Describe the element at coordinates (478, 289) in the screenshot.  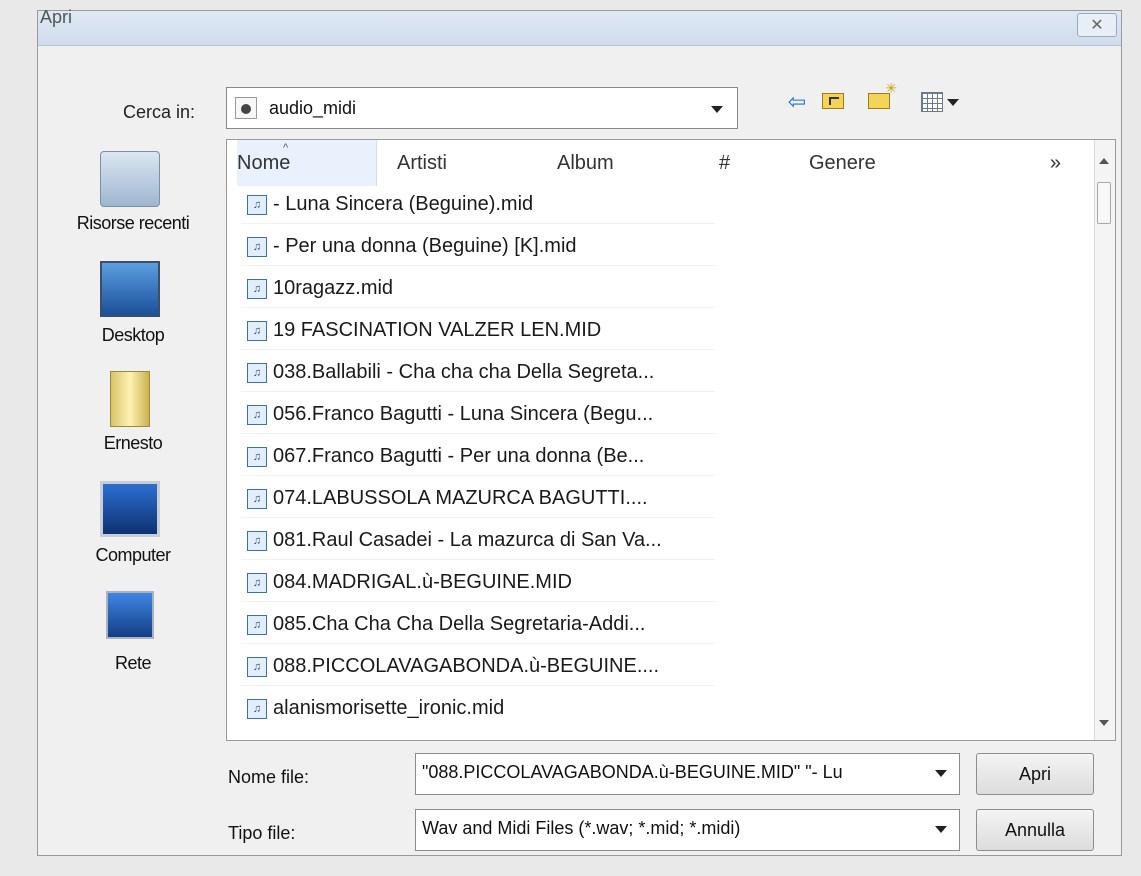
I see `list-item: ♫ 10ragazz.mid` at that location.